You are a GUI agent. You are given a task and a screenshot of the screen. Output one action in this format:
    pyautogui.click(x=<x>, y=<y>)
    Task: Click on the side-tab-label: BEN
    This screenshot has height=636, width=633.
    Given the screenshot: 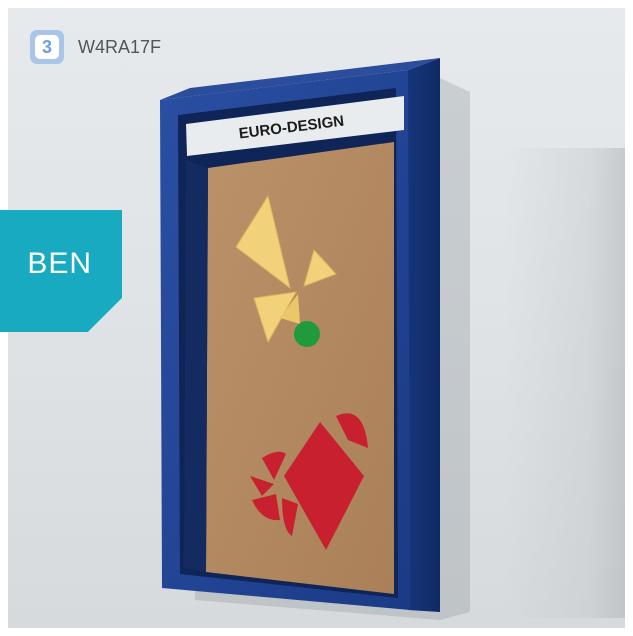 What is the action you would take?
    pyautogui.click(x=59, y=263)
    